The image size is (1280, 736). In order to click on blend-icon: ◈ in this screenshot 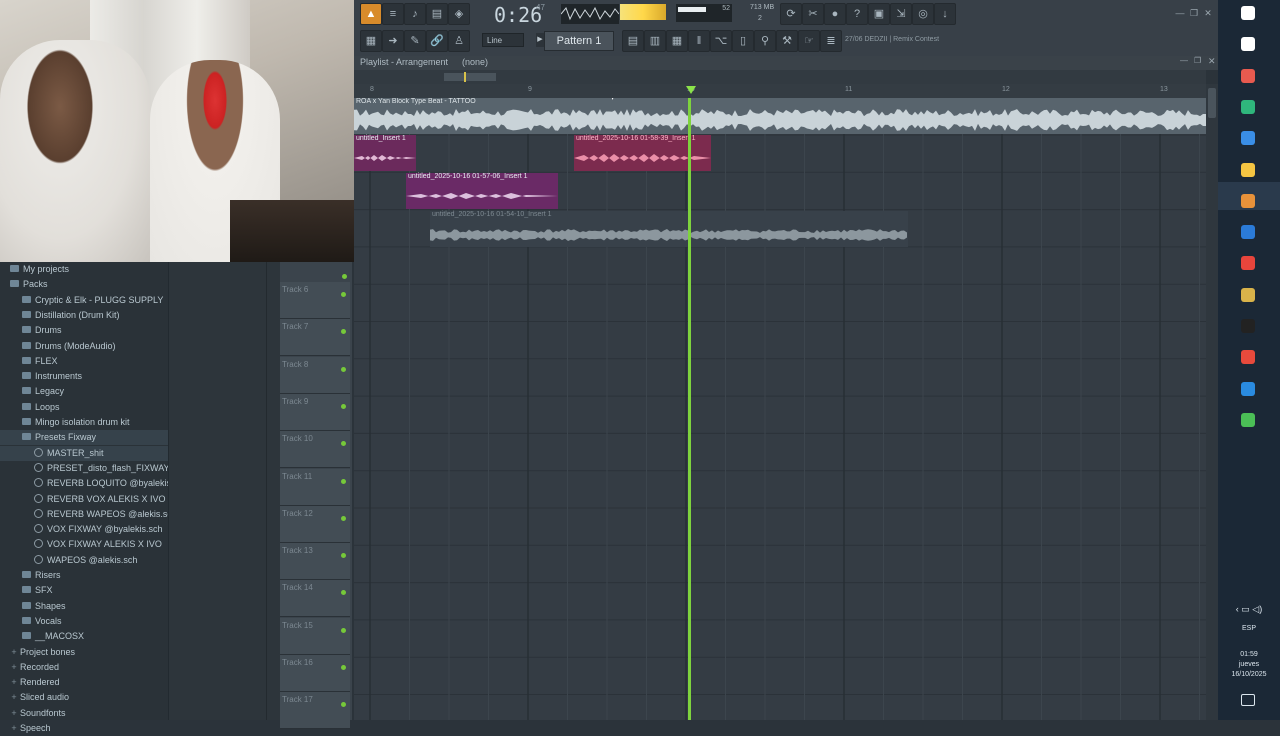, I will do `click(459, 14)`.